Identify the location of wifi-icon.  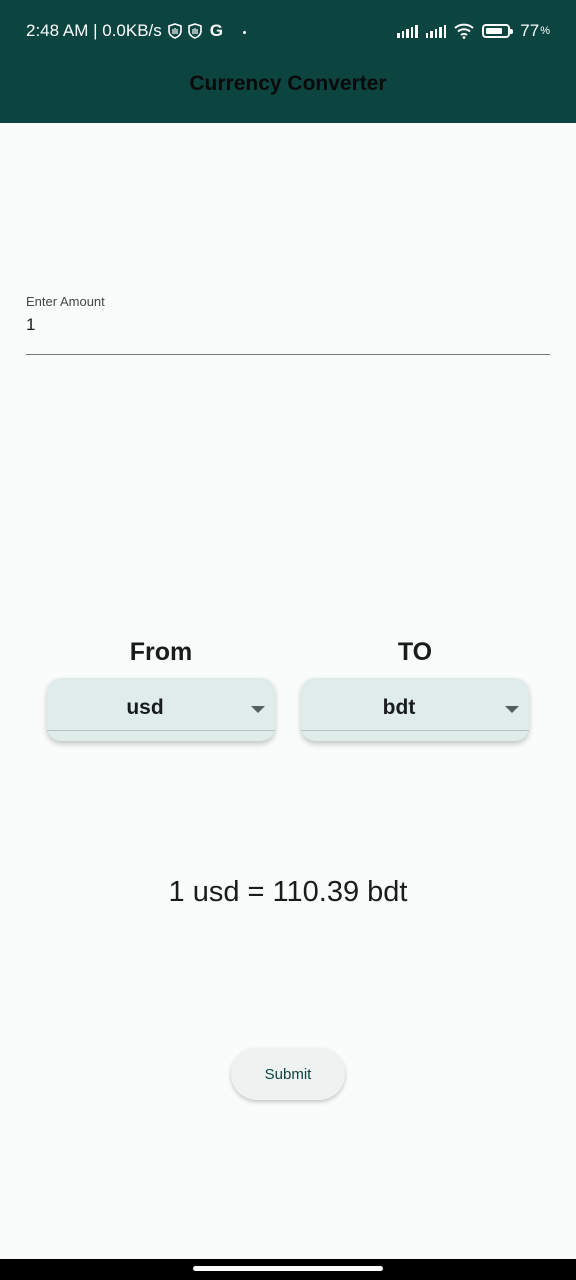
(464, 31).